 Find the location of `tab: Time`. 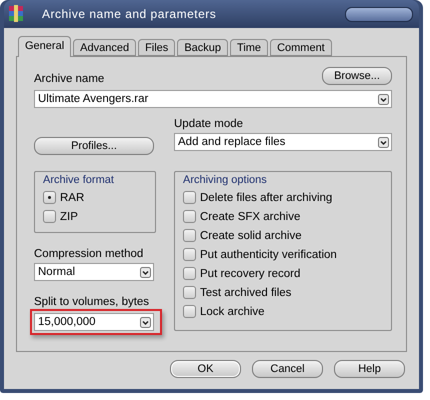

tab: Time is located at coordinates (249, 47).